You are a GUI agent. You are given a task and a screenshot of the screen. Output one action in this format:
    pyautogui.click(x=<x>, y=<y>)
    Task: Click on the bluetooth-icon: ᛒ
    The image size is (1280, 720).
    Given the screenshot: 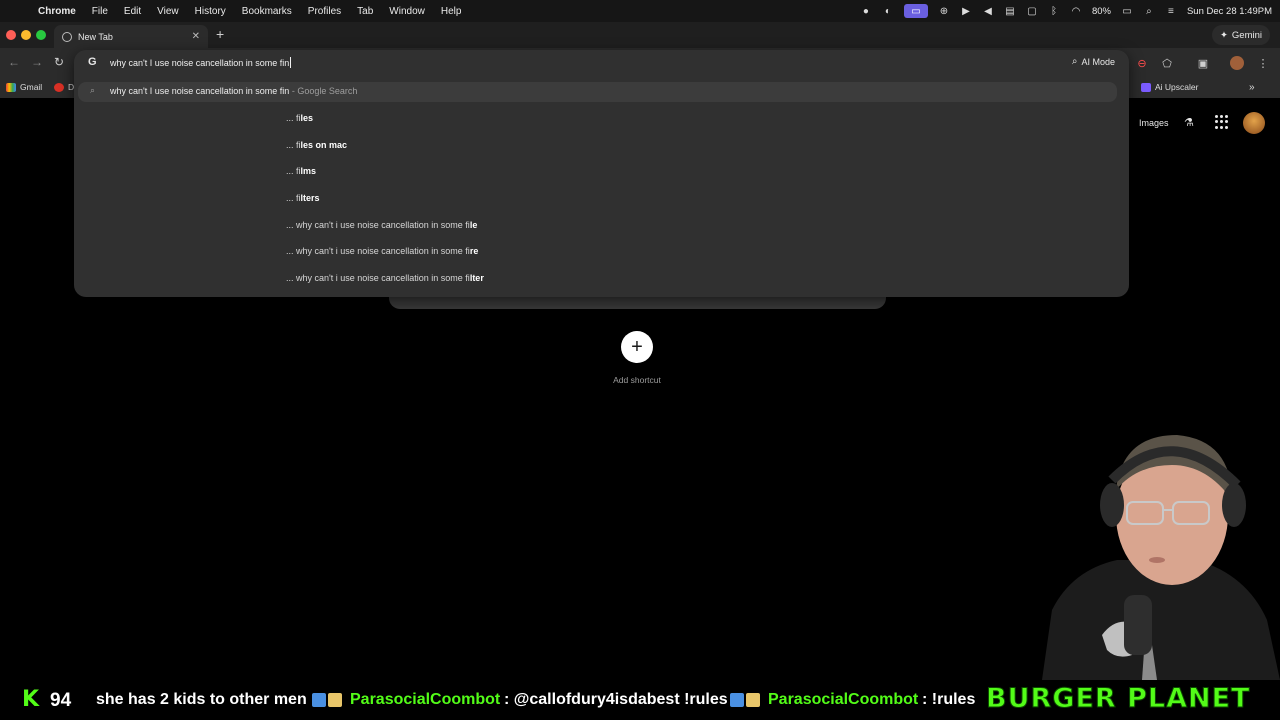 What is the action you would take?
    pyautogui.click(x=1054, y=11)
    